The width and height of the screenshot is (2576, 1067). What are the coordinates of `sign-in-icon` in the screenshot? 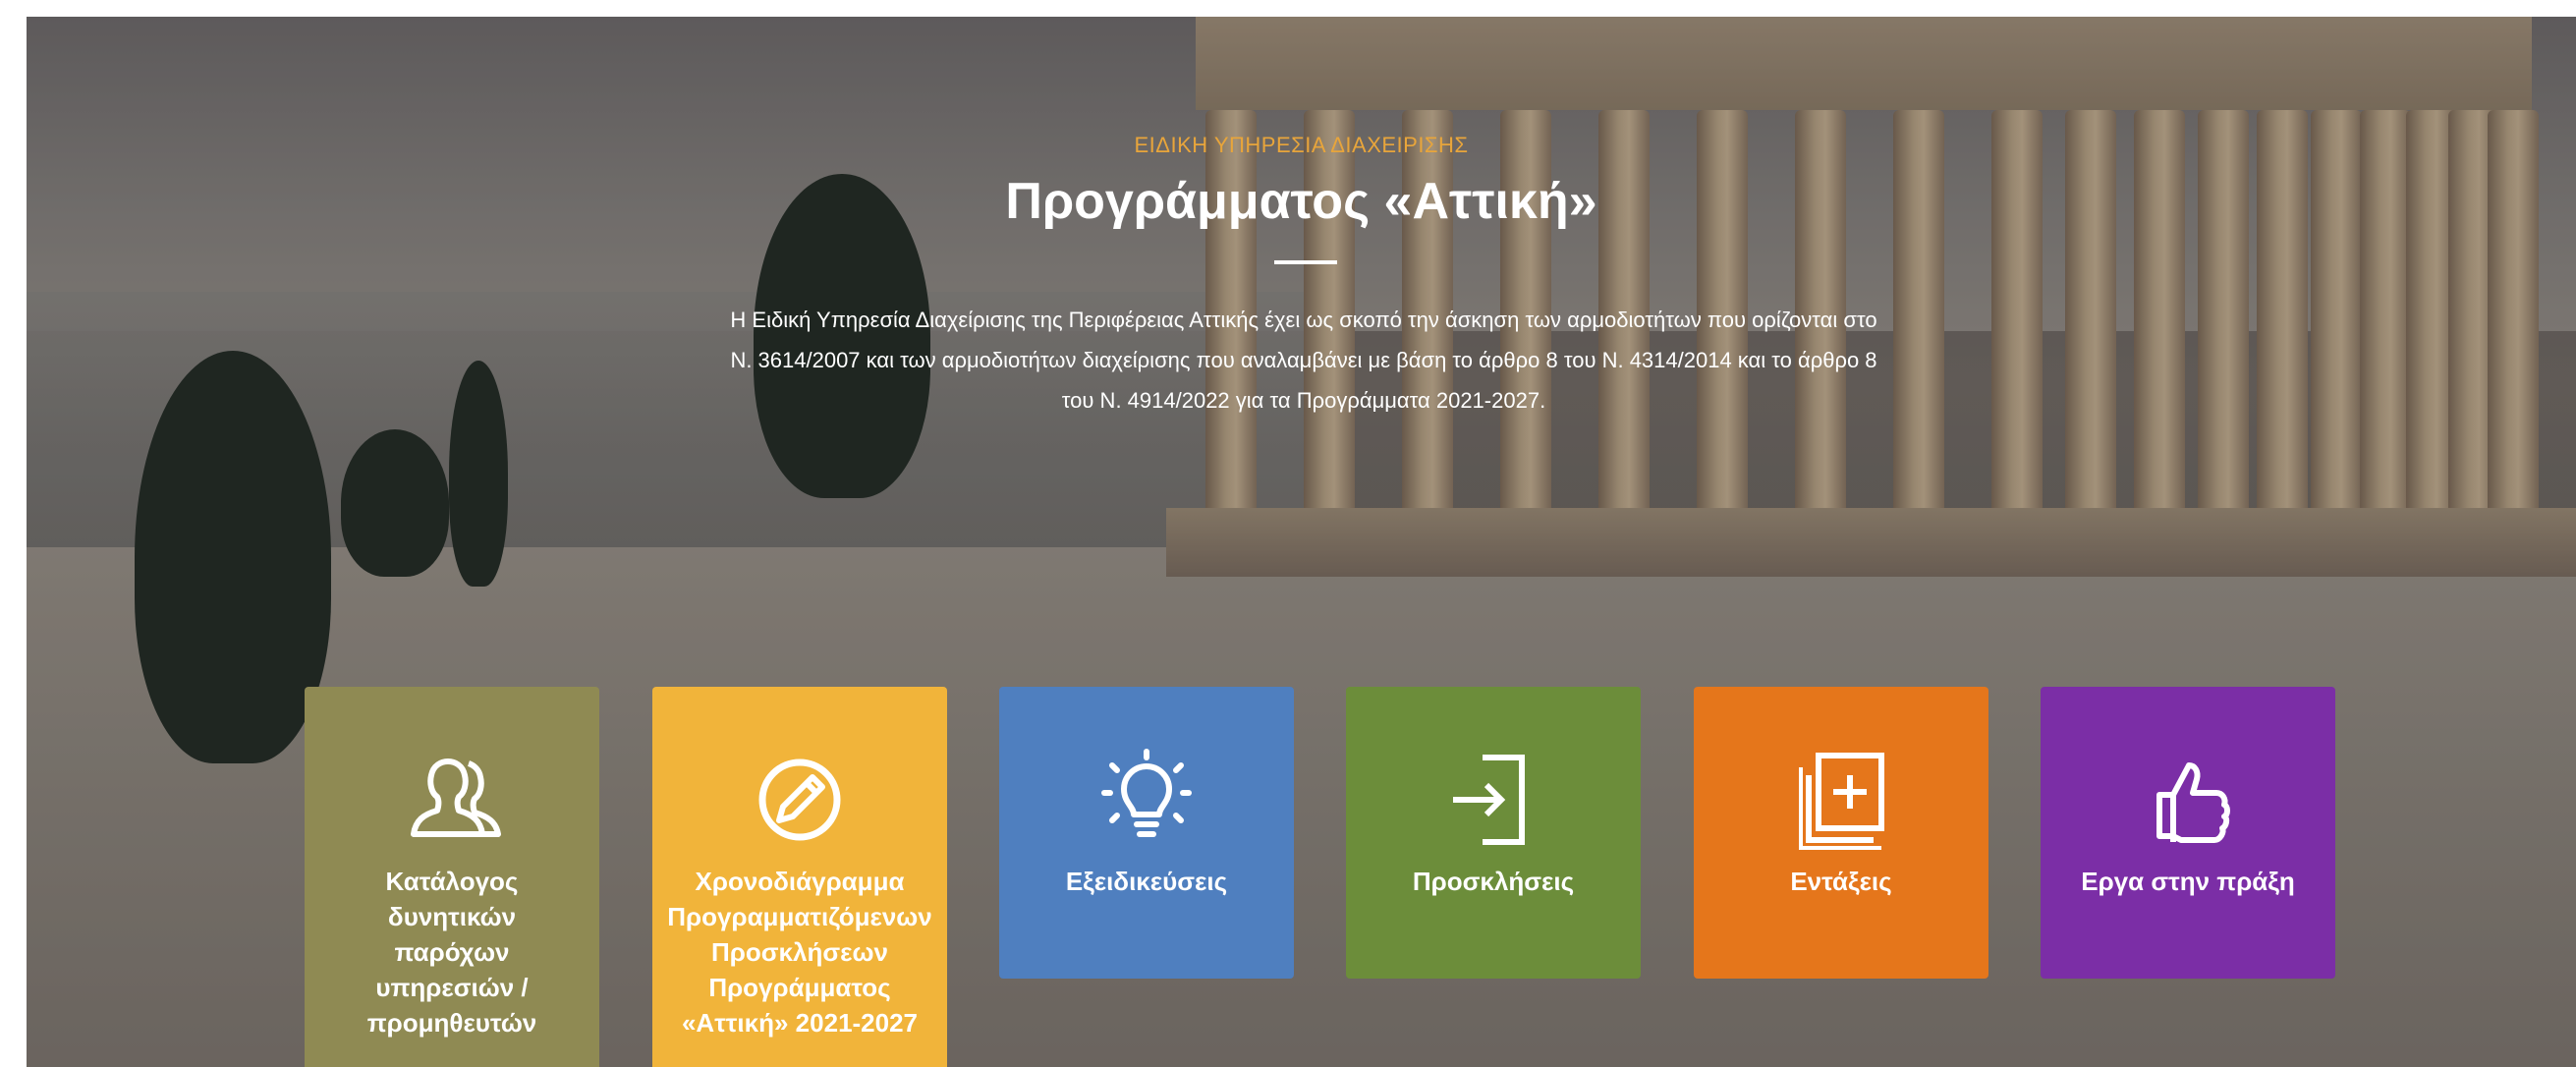 It's located at (1493, 800).